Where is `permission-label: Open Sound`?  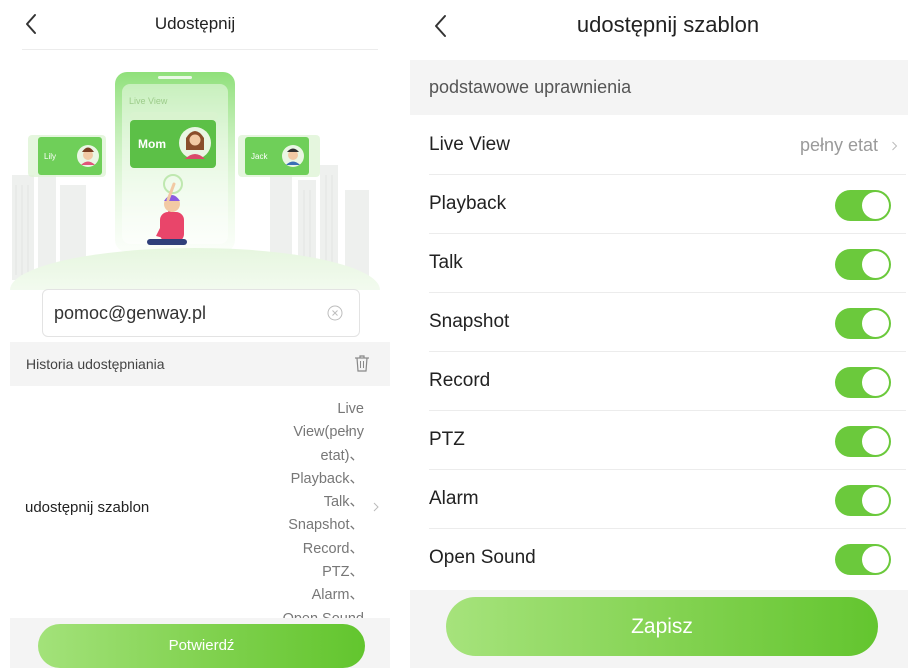
permission-label: Open Sound is located at coordinates (482, 557).